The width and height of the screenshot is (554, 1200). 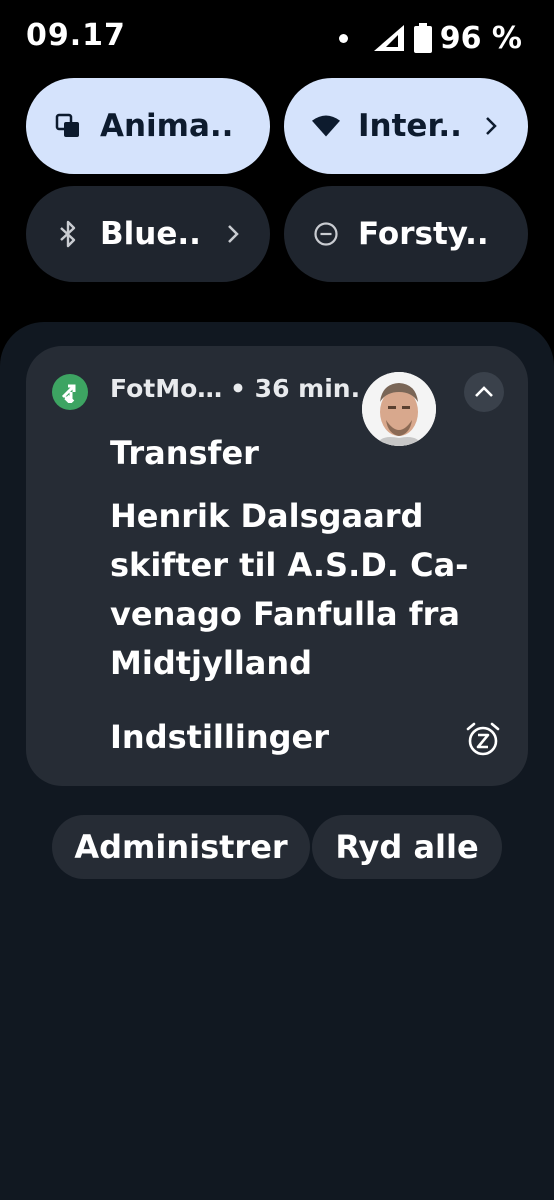 I want to click on tile-label: Forsty.., so click(x=423, y=234).